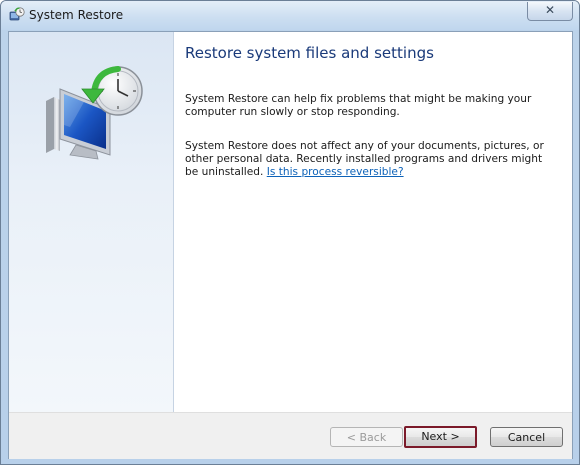 This screenshot has width=580, height=465. I want to click on close-button: ✕, so click(550, 11).